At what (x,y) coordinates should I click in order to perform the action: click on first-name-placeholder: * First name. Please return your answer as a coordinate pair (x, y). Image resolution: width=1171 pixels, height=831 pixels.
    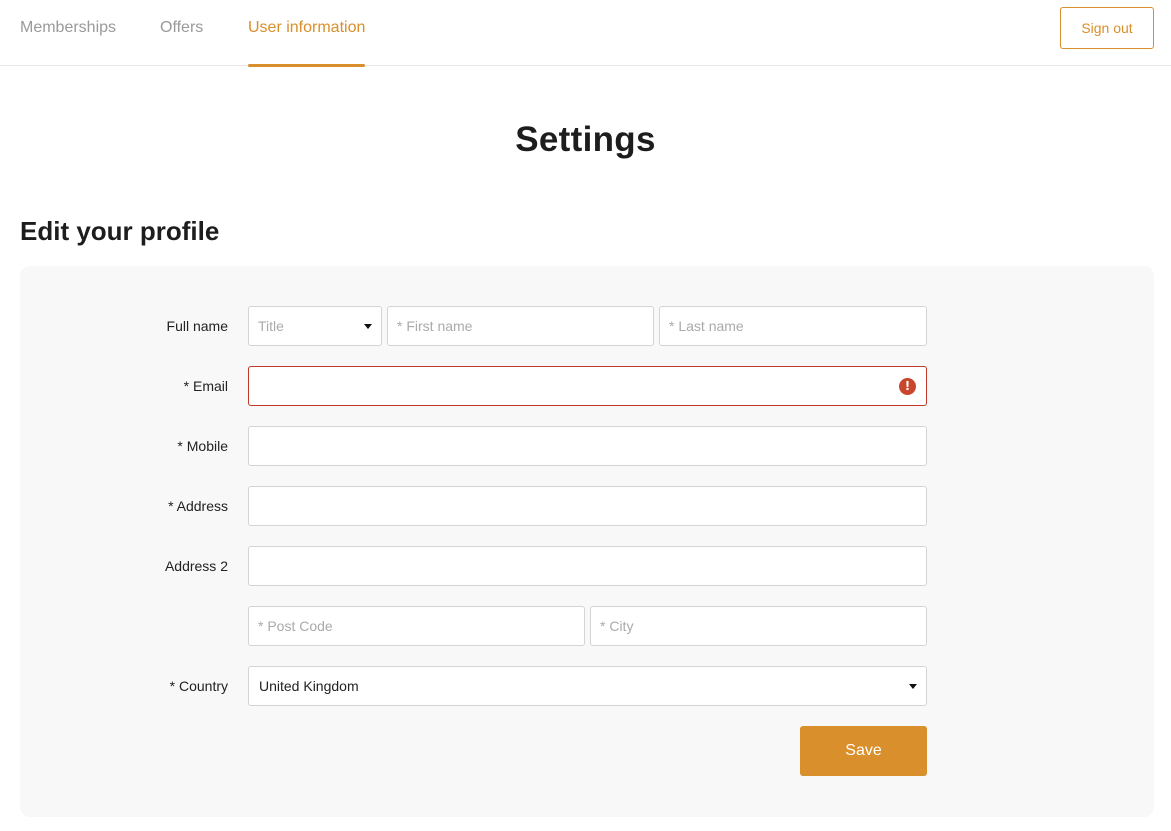
    Looking at the image, I should click on (435, 326).